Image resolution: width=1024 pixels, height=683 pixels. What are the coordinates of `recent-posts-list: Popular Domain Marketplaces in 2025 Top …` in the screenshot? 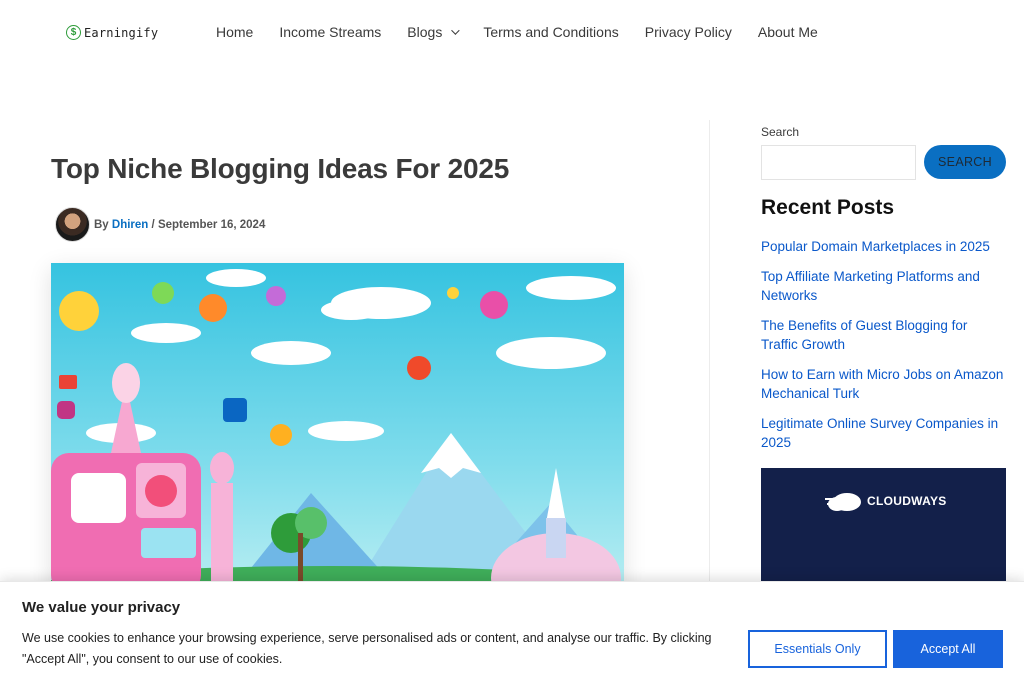 It's located at (883, 350).